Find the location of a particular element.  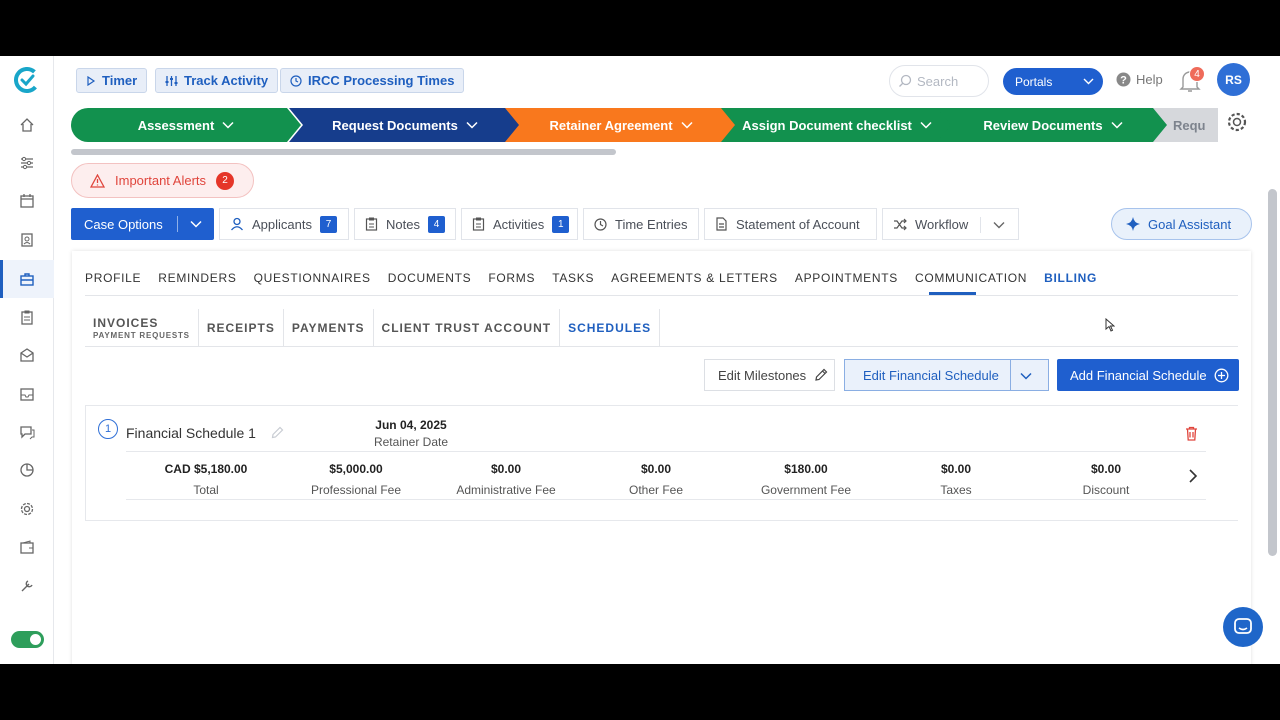

stage-assessment: Assessment is located at coordinates (186, 125).